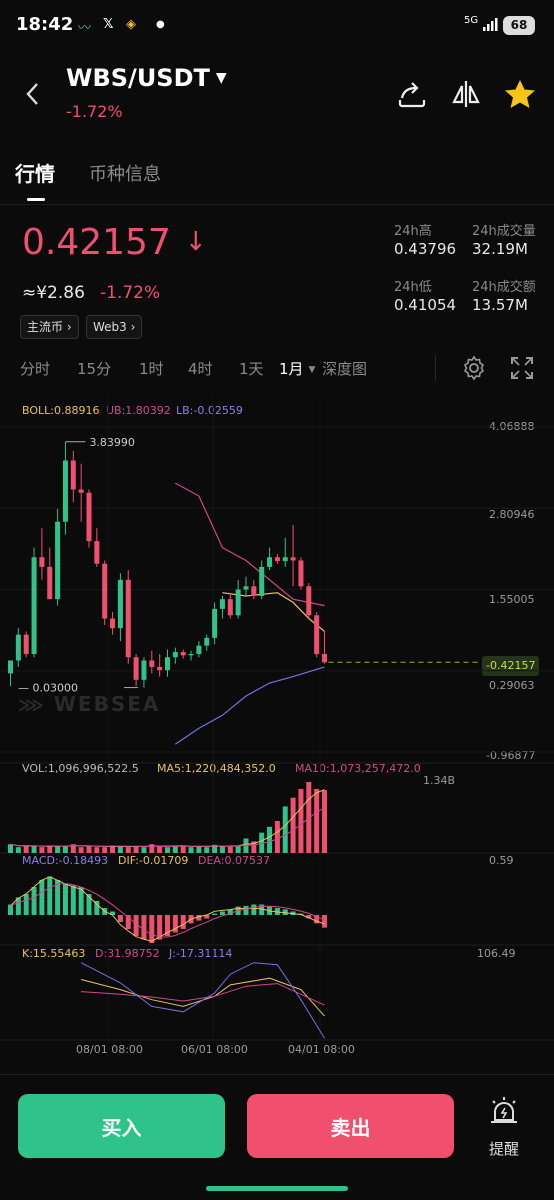 Image resolution: width=554 pixels, height=1200 pixels. Describe the element at coordinates (112, 442) in the screenshot. I see `max-marker-label: 3.83990` at that location.